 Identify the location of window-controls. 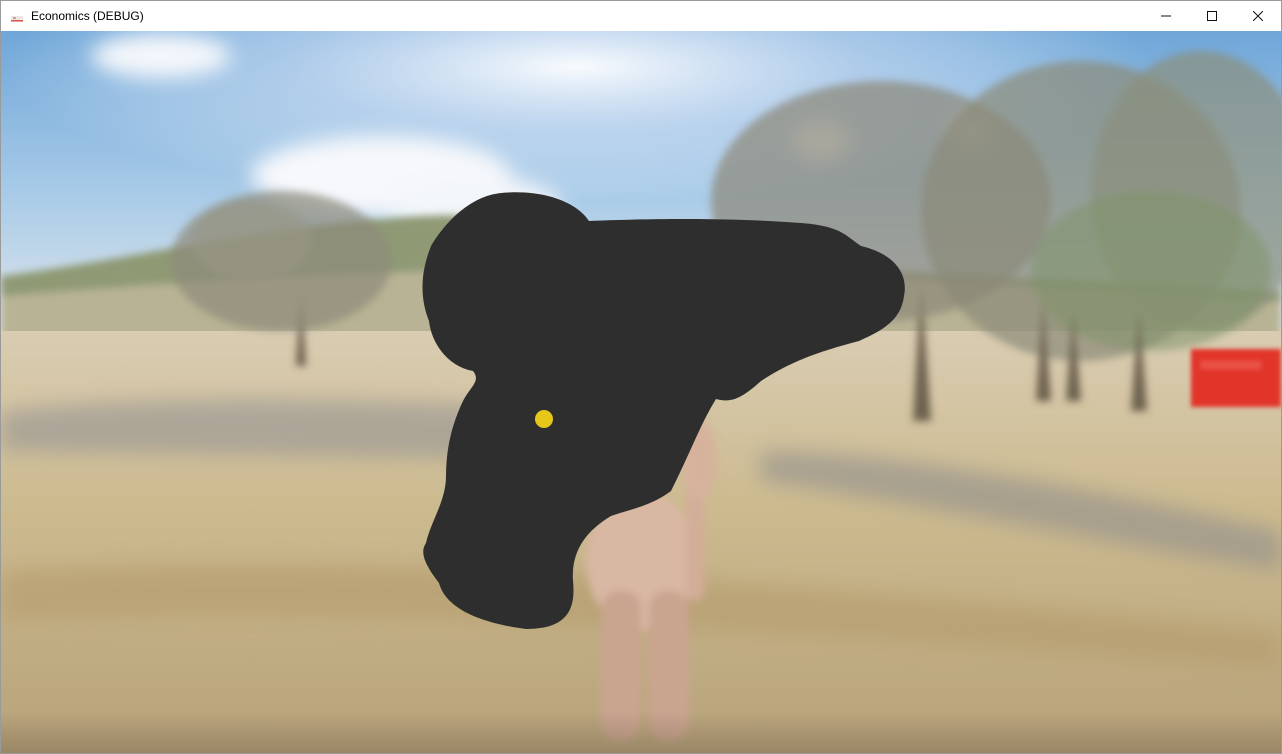
(1212, 16).